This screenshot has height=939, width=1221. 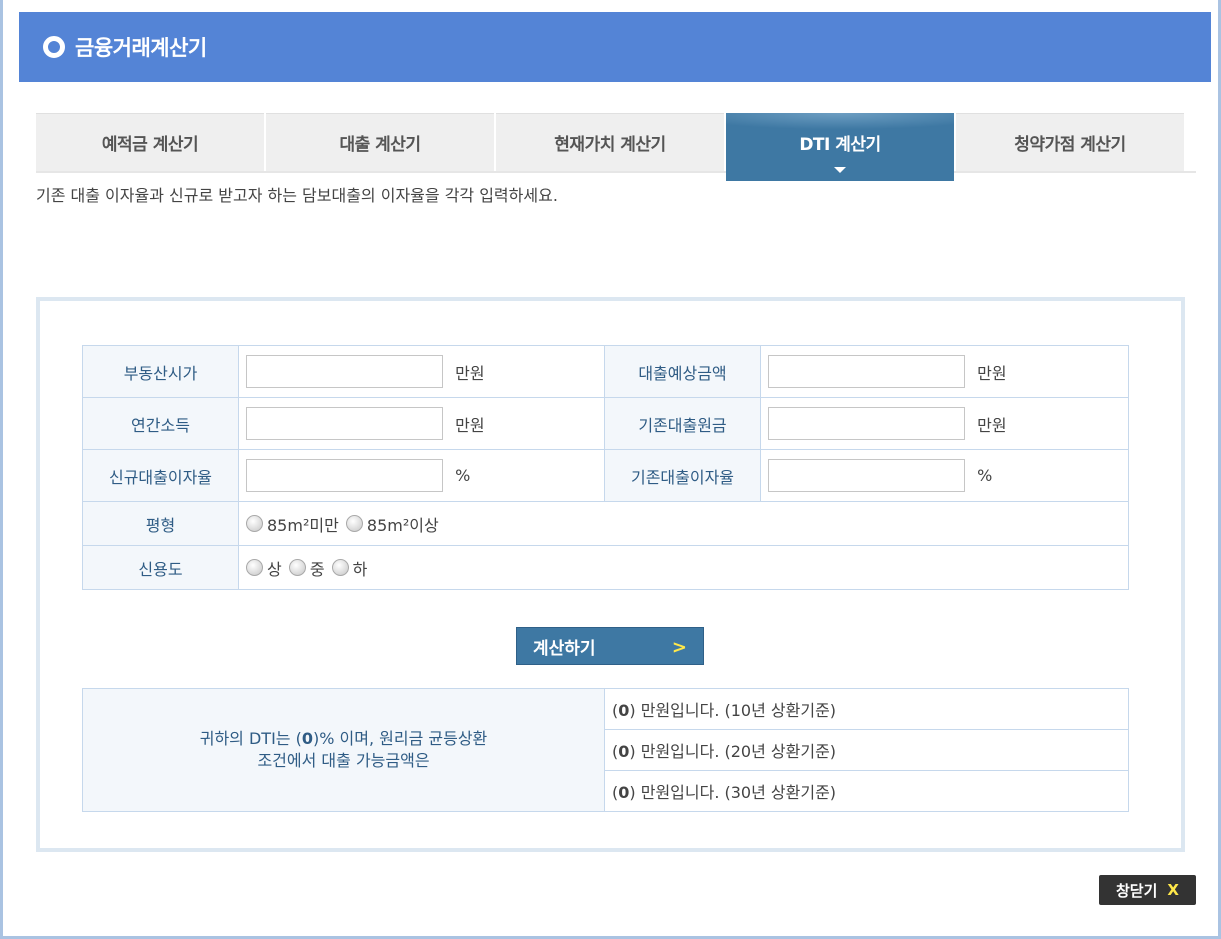 I want to click on calculate-button: 계산하기 >, so click(x=610, y=646).